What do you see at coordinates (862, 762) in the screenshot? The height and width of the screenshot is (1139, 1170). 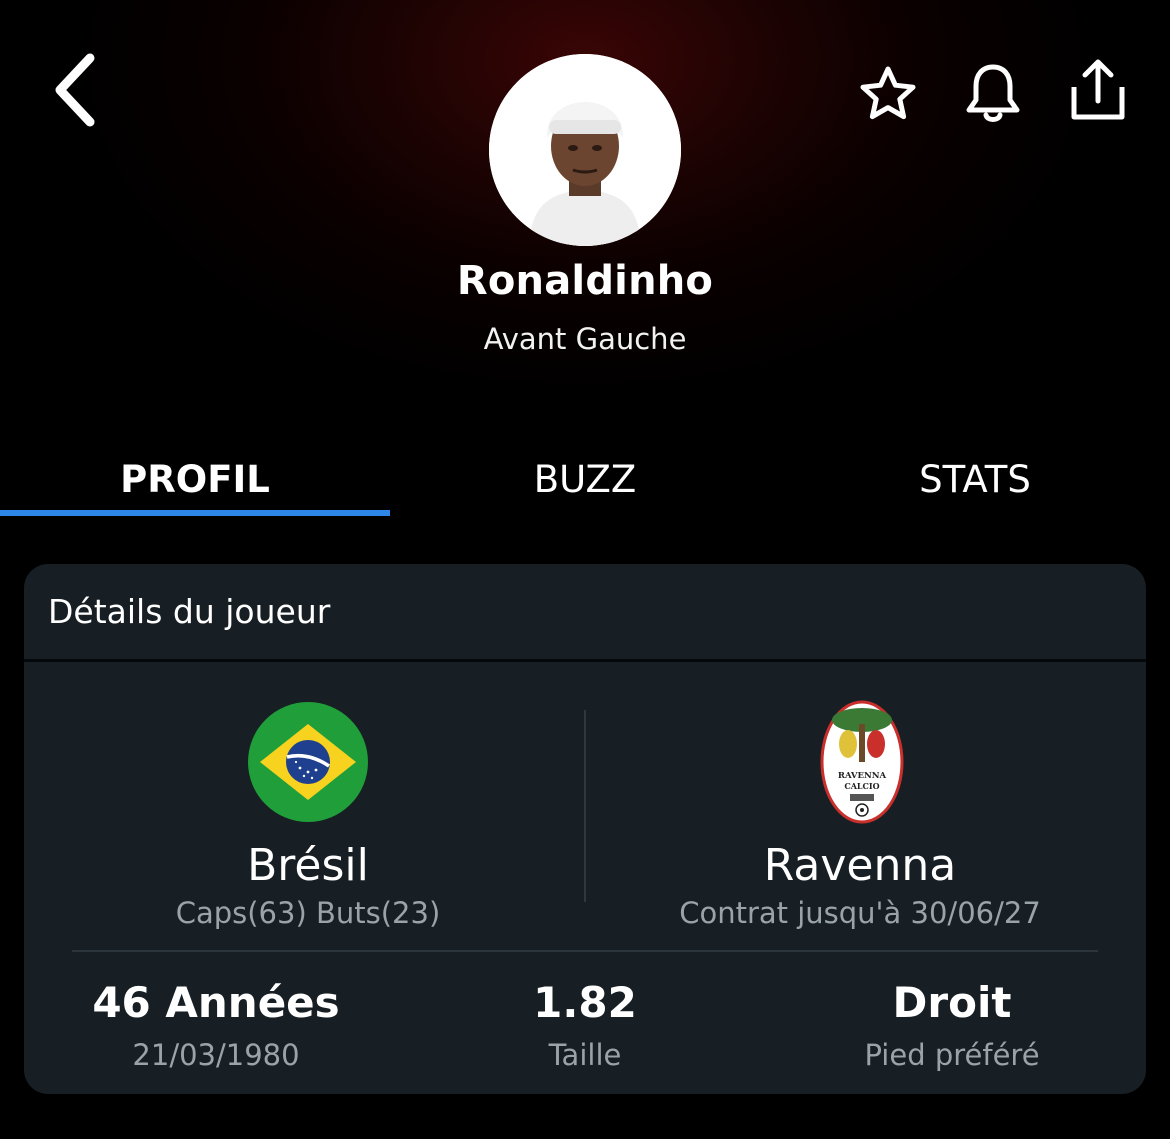 I see `ravenna-club-logo: RAVENNA CALCIO` at bounding box center [862, 762].